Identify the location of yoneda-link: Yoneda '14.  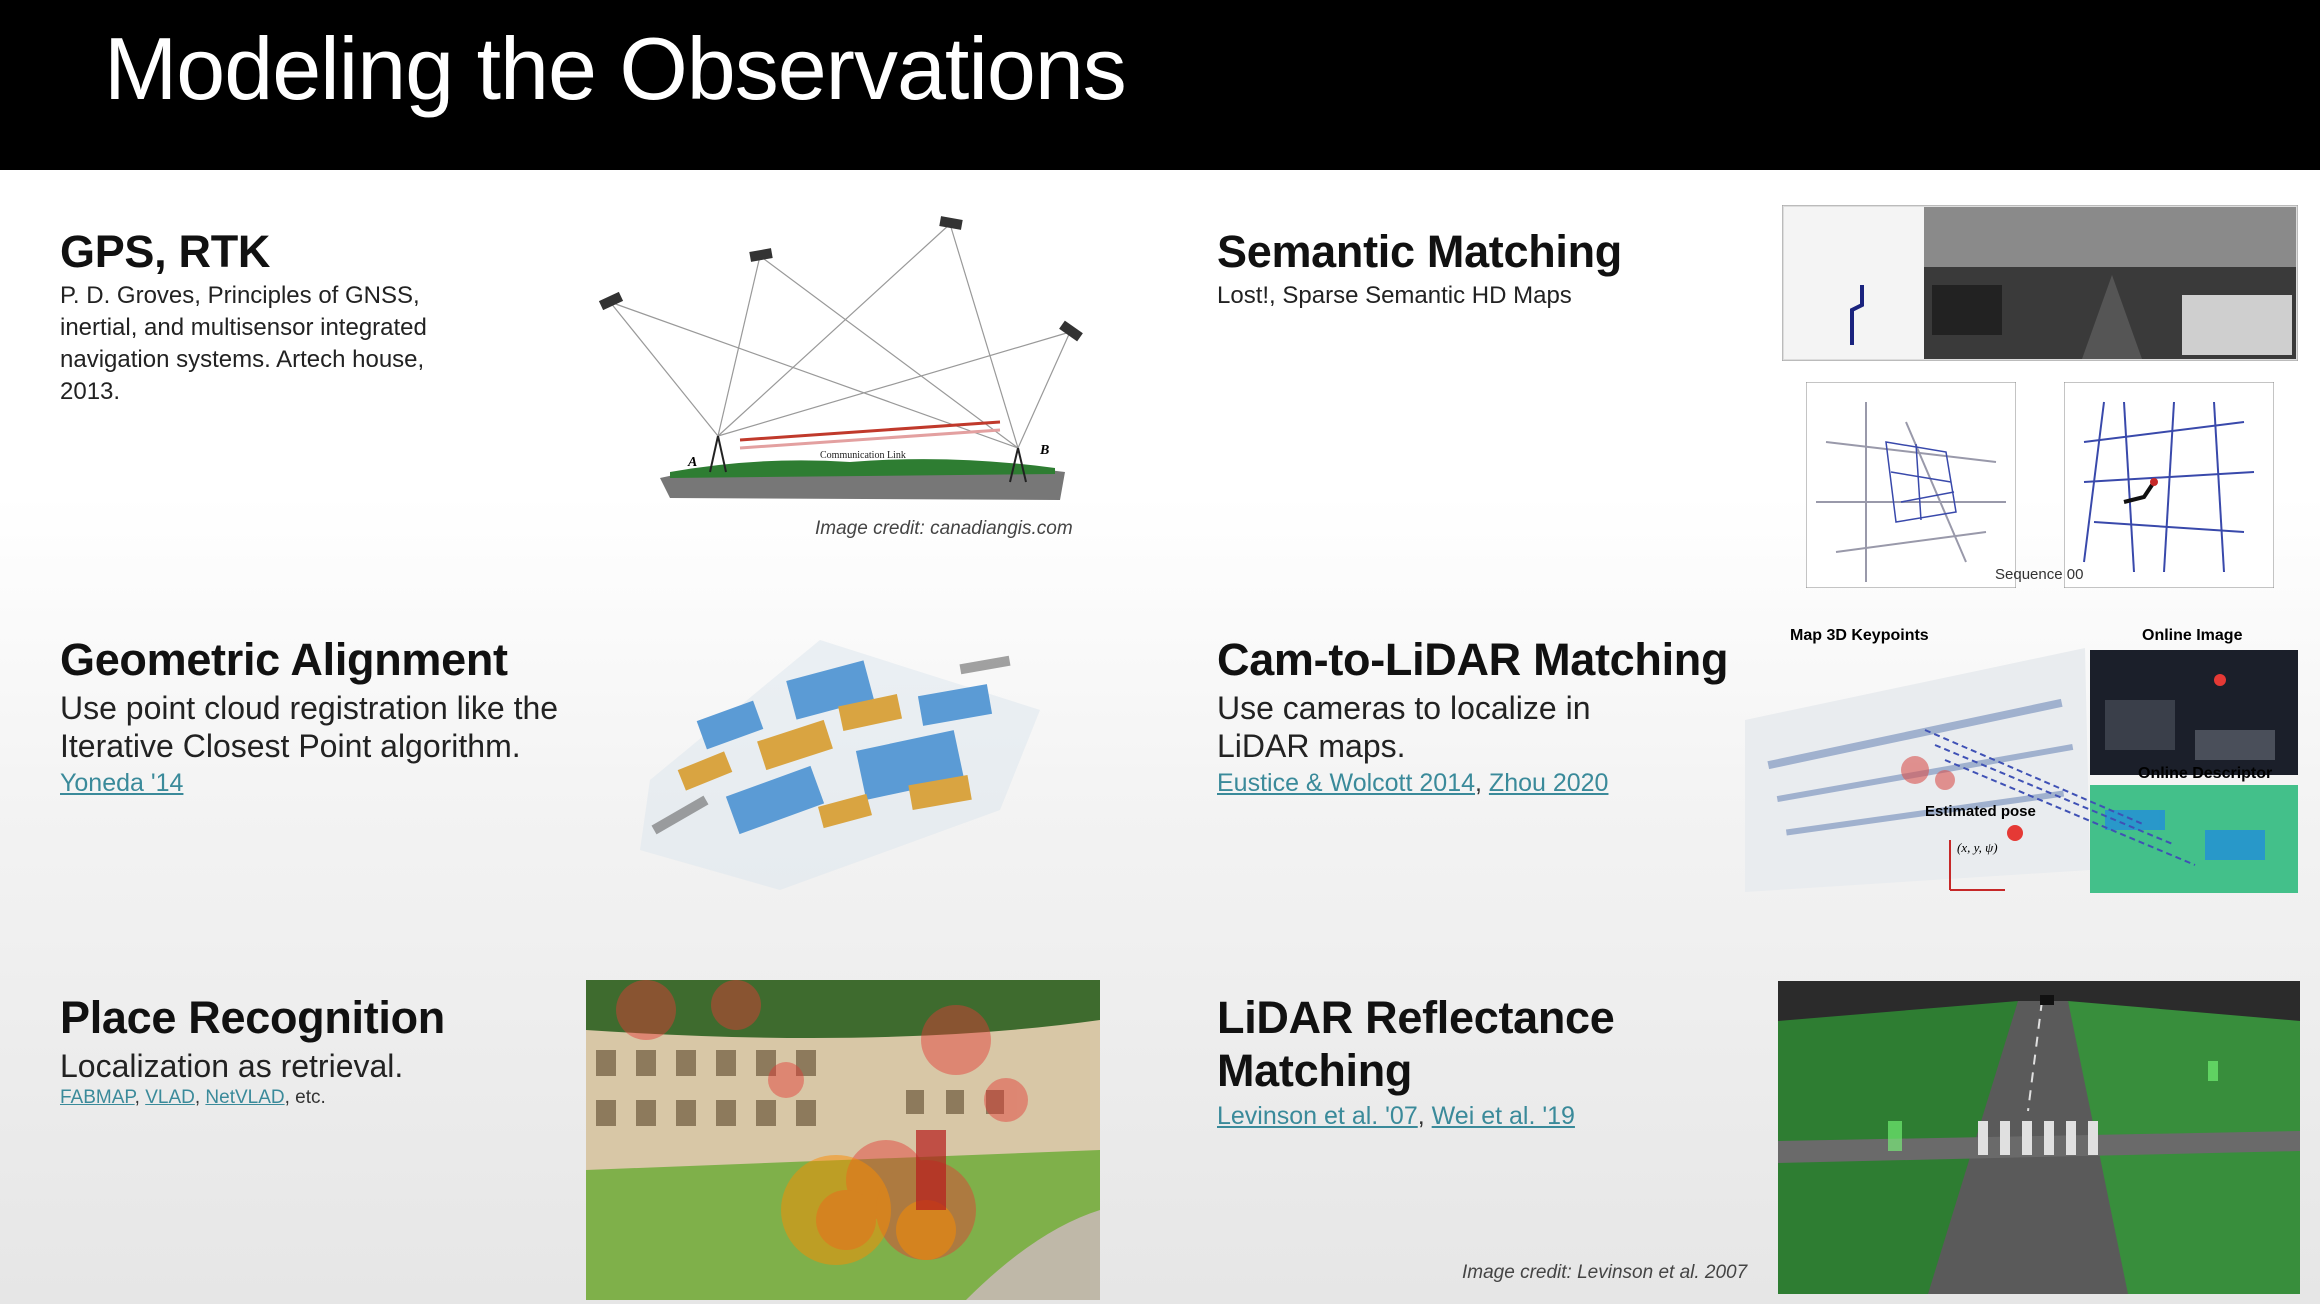
(121, 783).